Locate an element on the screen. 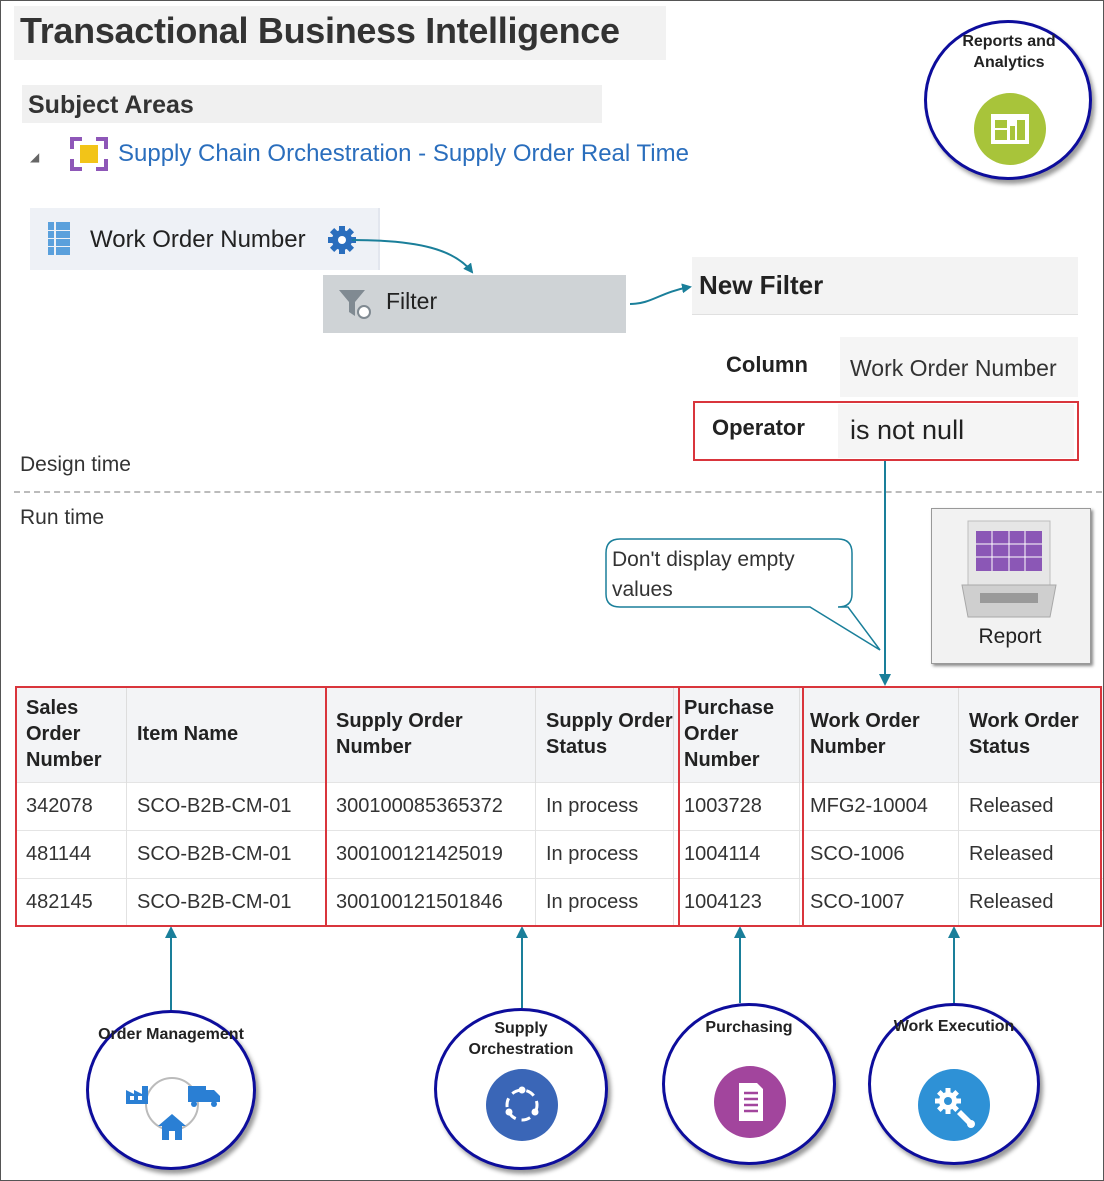  document-icon is located at coordinates (750, 1102).